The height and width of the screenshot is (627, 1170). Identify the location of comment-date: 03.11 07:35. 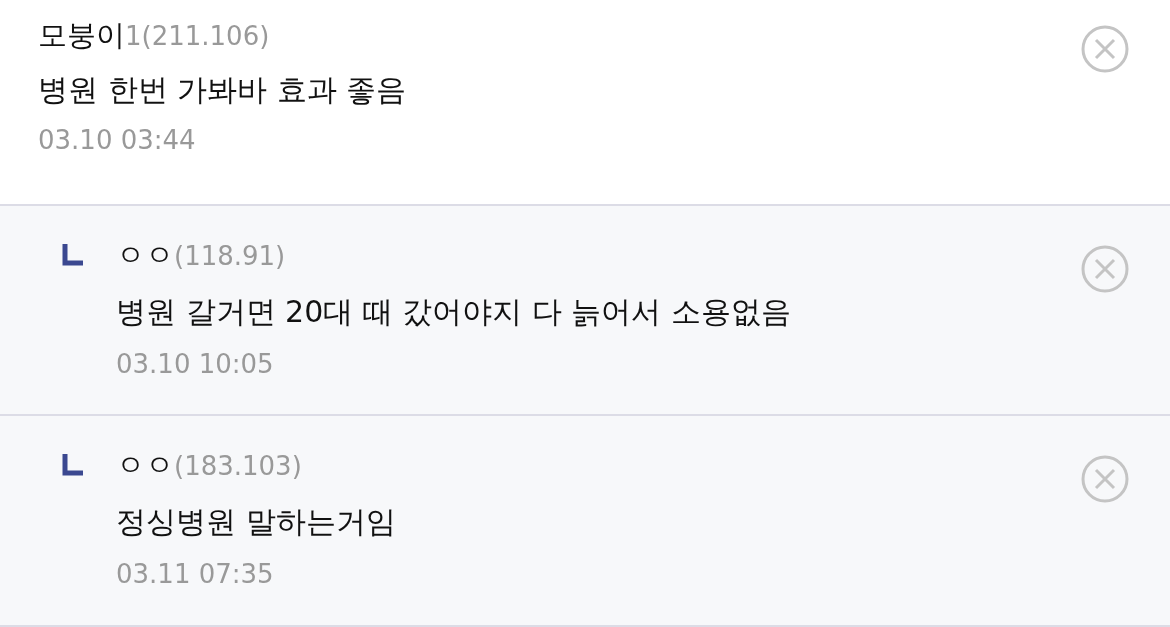
(195, 574).